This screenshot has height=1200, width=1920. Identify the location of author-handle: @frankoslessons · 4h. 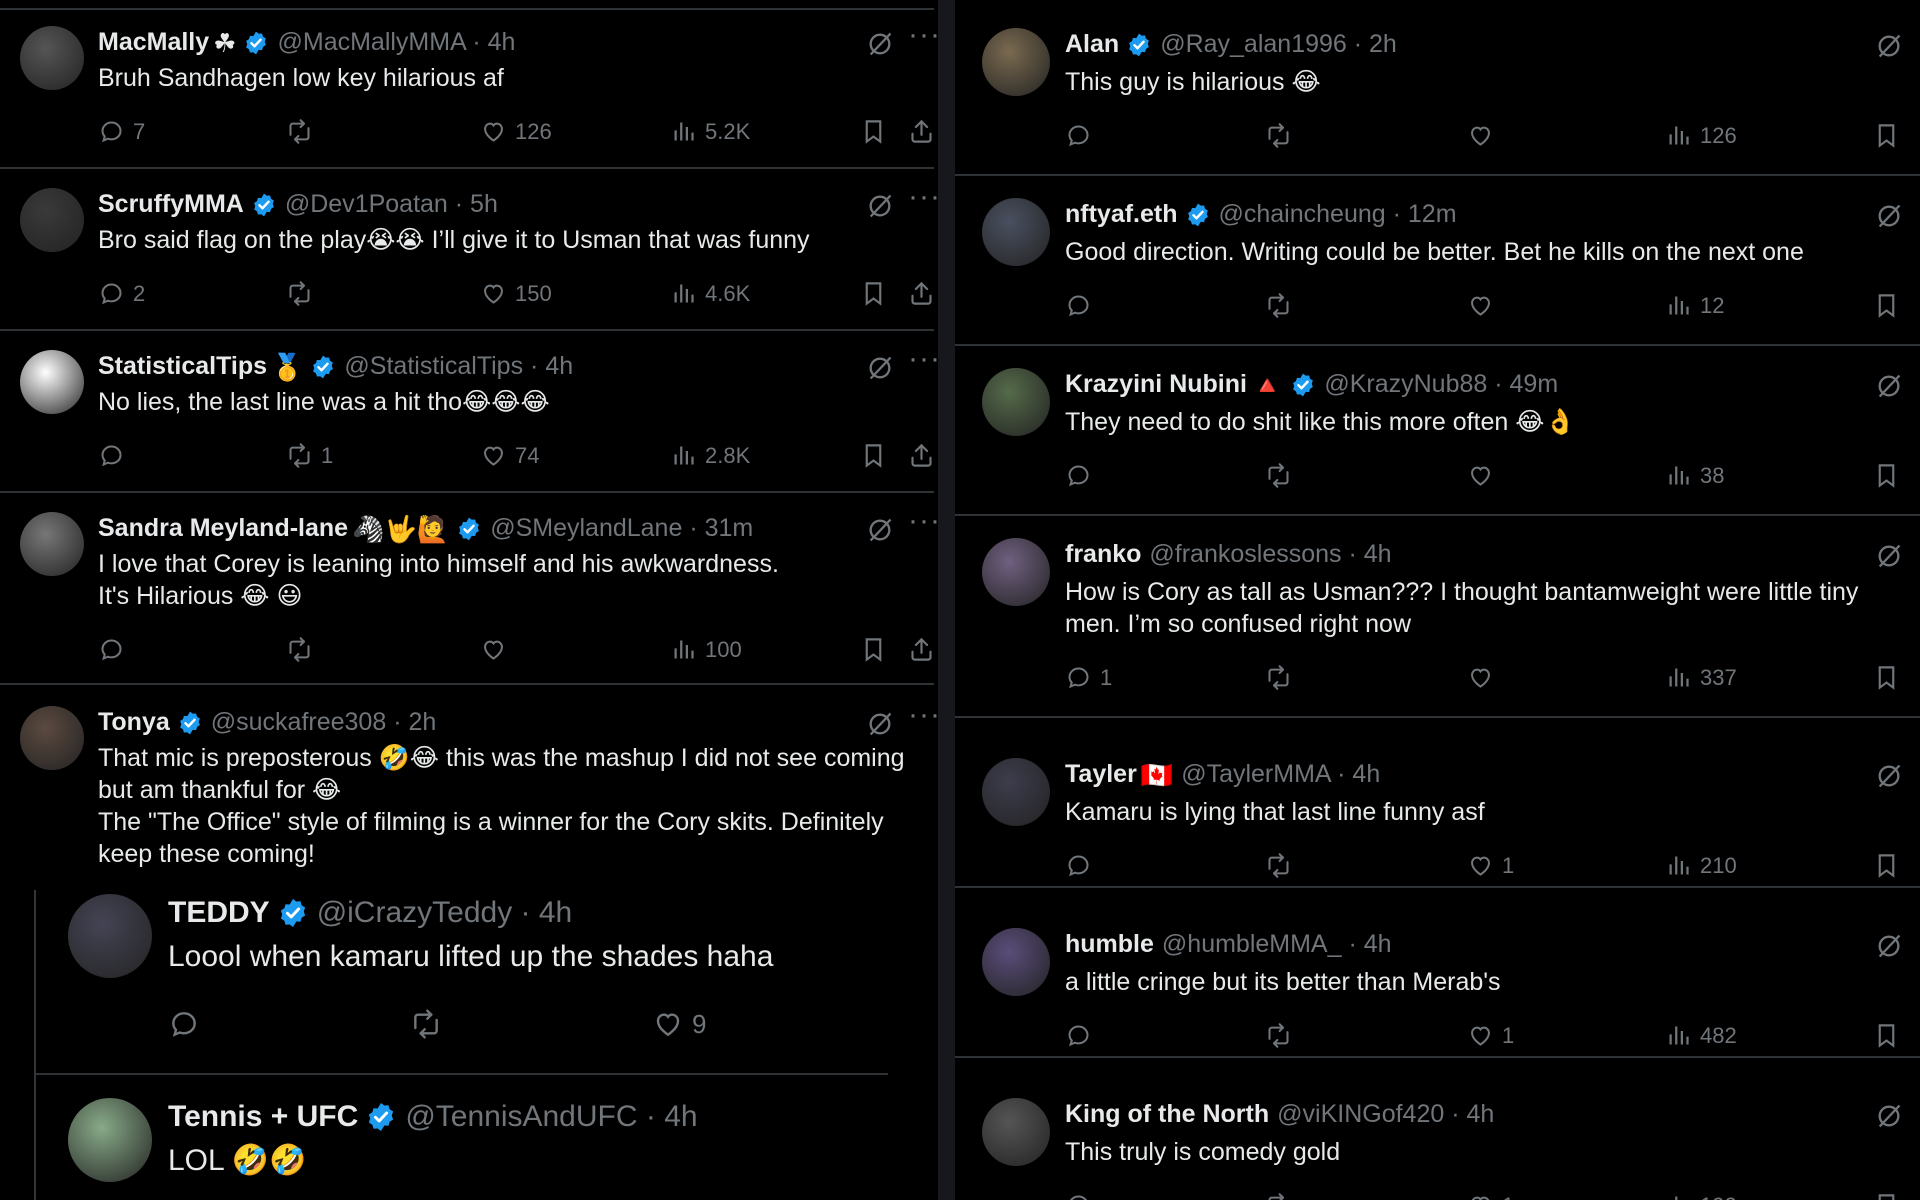
(1270, 554).